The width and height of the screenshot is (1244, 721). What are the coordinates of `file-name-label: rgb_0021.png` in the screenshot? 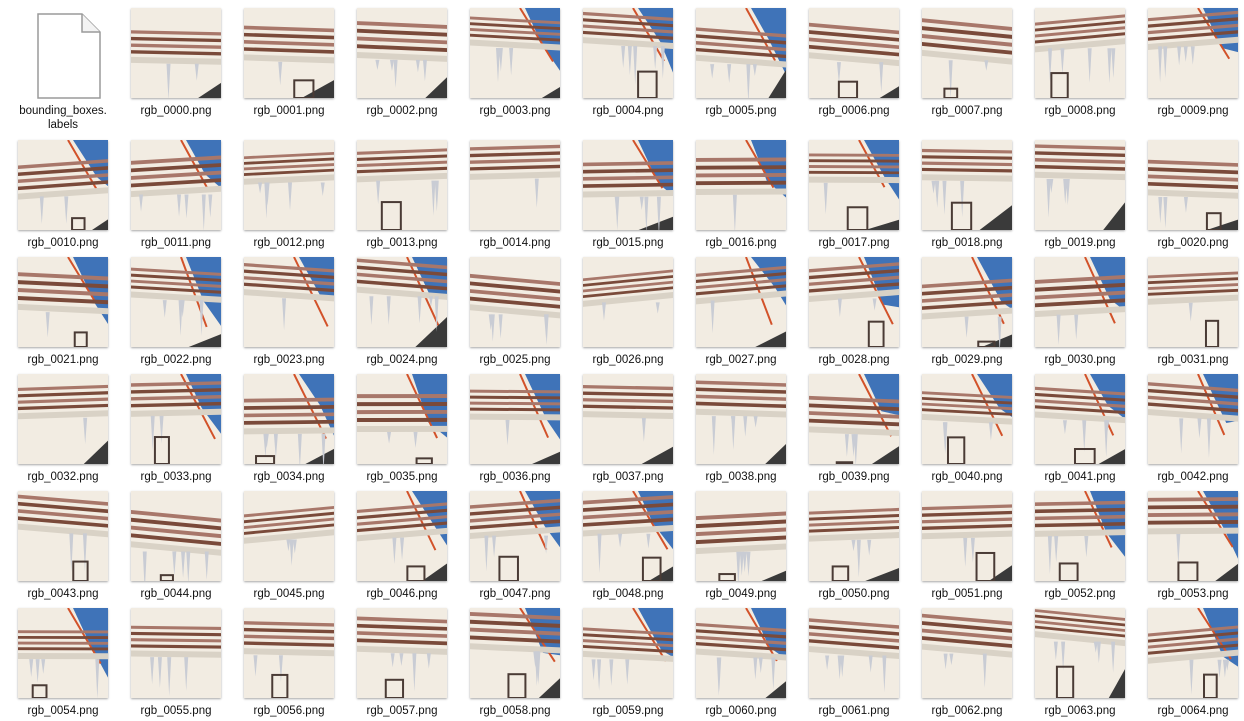 It's located at (63, 360).